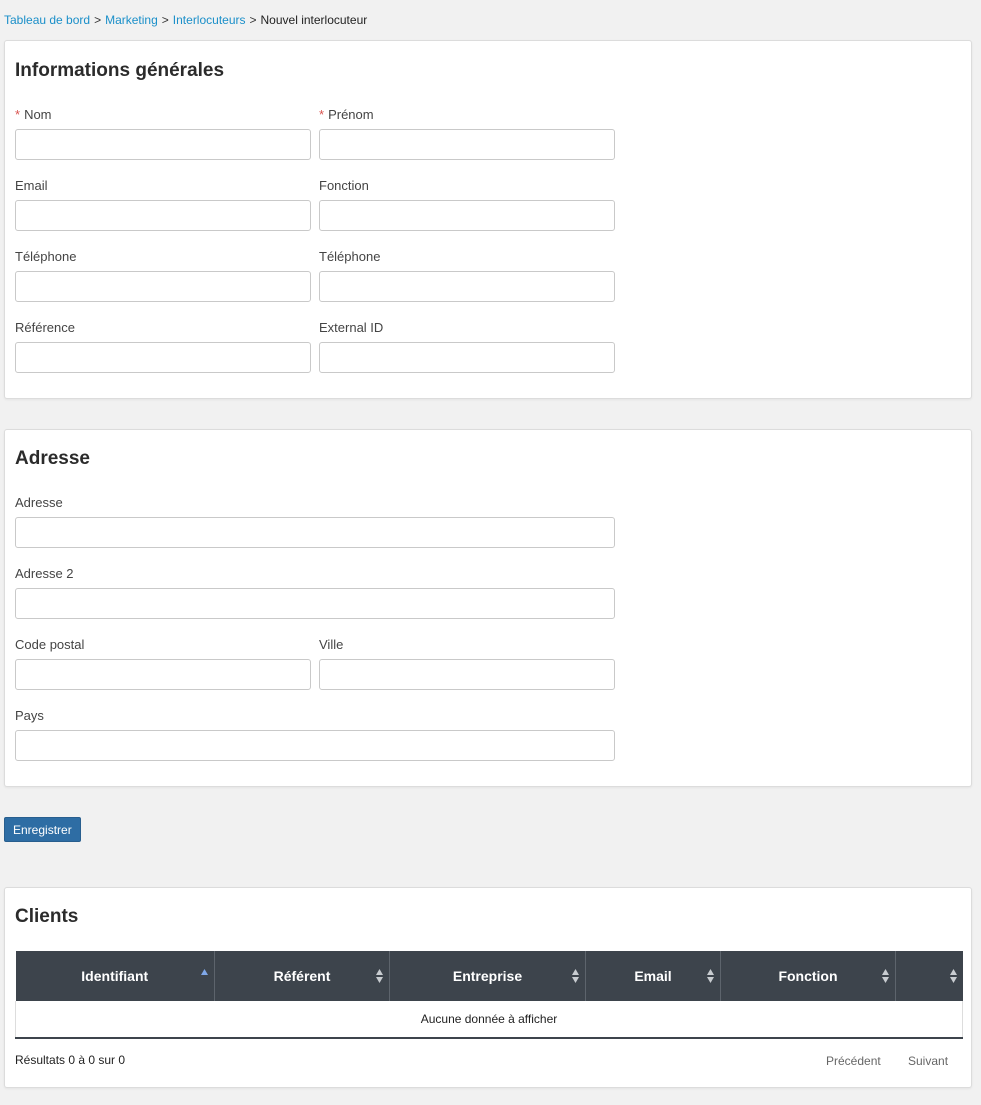 Image resolution: width=981 pixels, height=1105 pixels. What do you see at coordinates (467, 144) in the screenshot?
I see `prenom-input` at bounding box center [467, 144].